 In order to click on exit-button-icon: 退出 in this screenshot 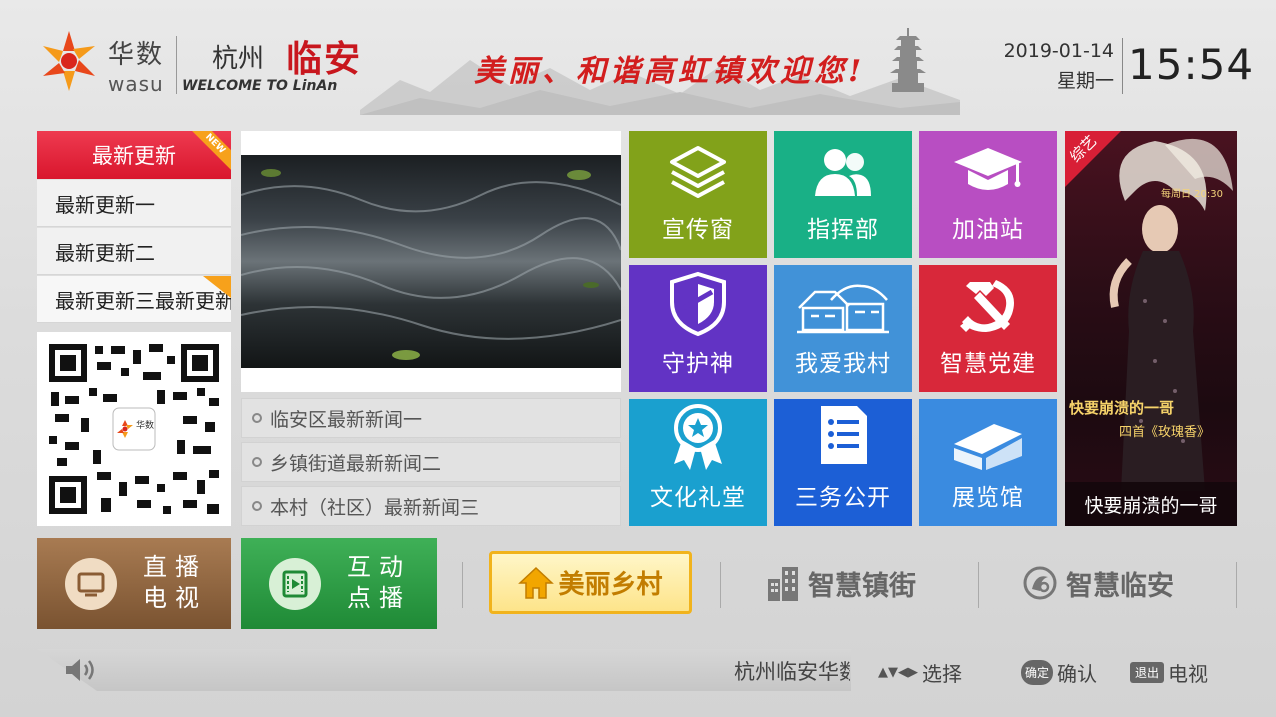, I will do `click(1147, 672)`.